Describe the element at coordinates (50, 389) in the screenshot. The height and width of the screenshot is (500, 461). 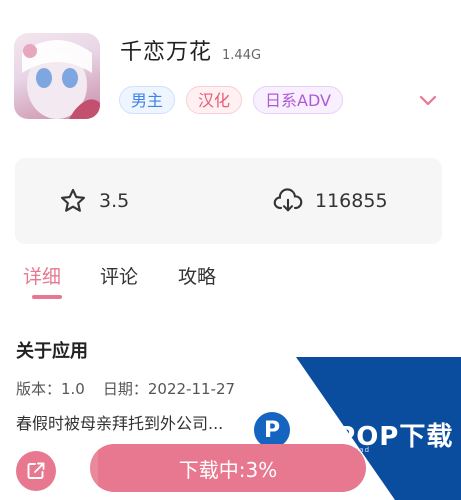
I see `version-label: 版本：1.0` at that location.